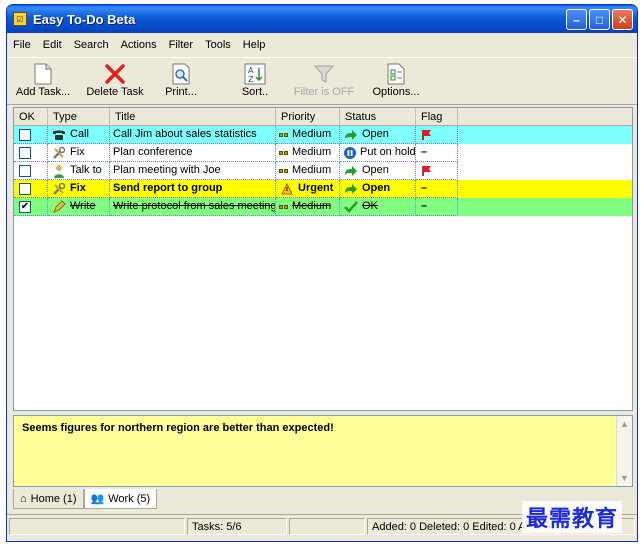 This screenshot has width=644, height=548. What do you see at coordinates (153, 152) in the screenshot?
I see `task-title: Plan conference` at bounding box center [153, 152].